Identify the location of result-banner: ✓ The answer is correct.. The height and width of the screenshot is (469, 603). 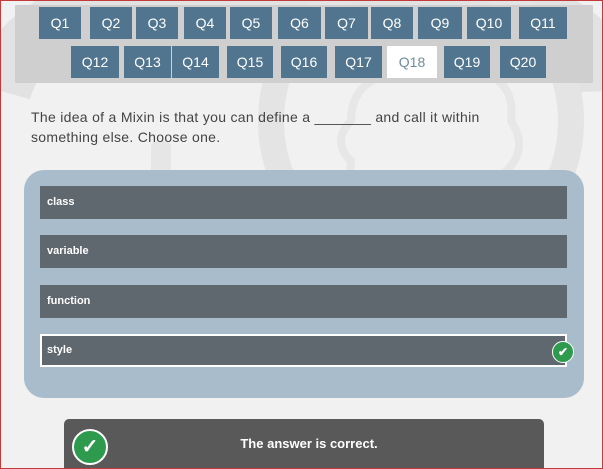
(304, 443).